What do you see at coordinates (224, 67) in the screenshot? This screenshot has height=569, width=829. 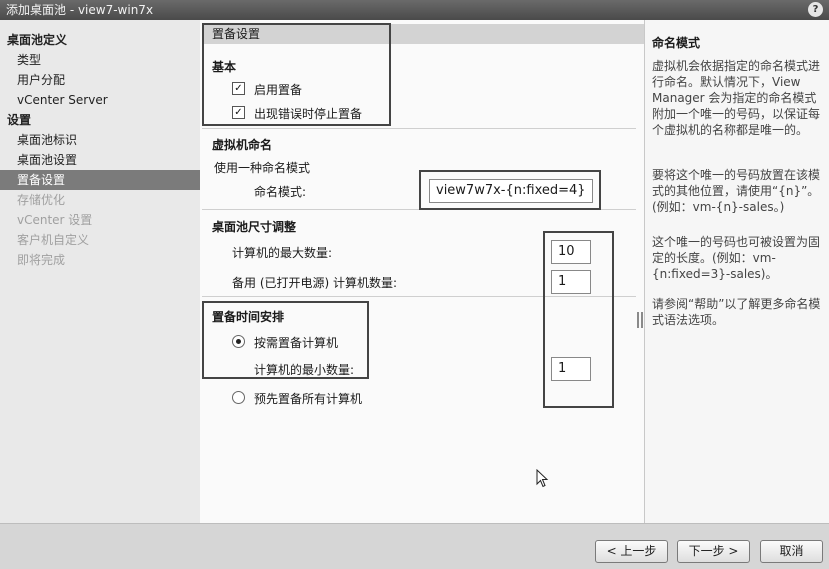 I see `basic-heading: 基本` at bounding box center [224, 67].